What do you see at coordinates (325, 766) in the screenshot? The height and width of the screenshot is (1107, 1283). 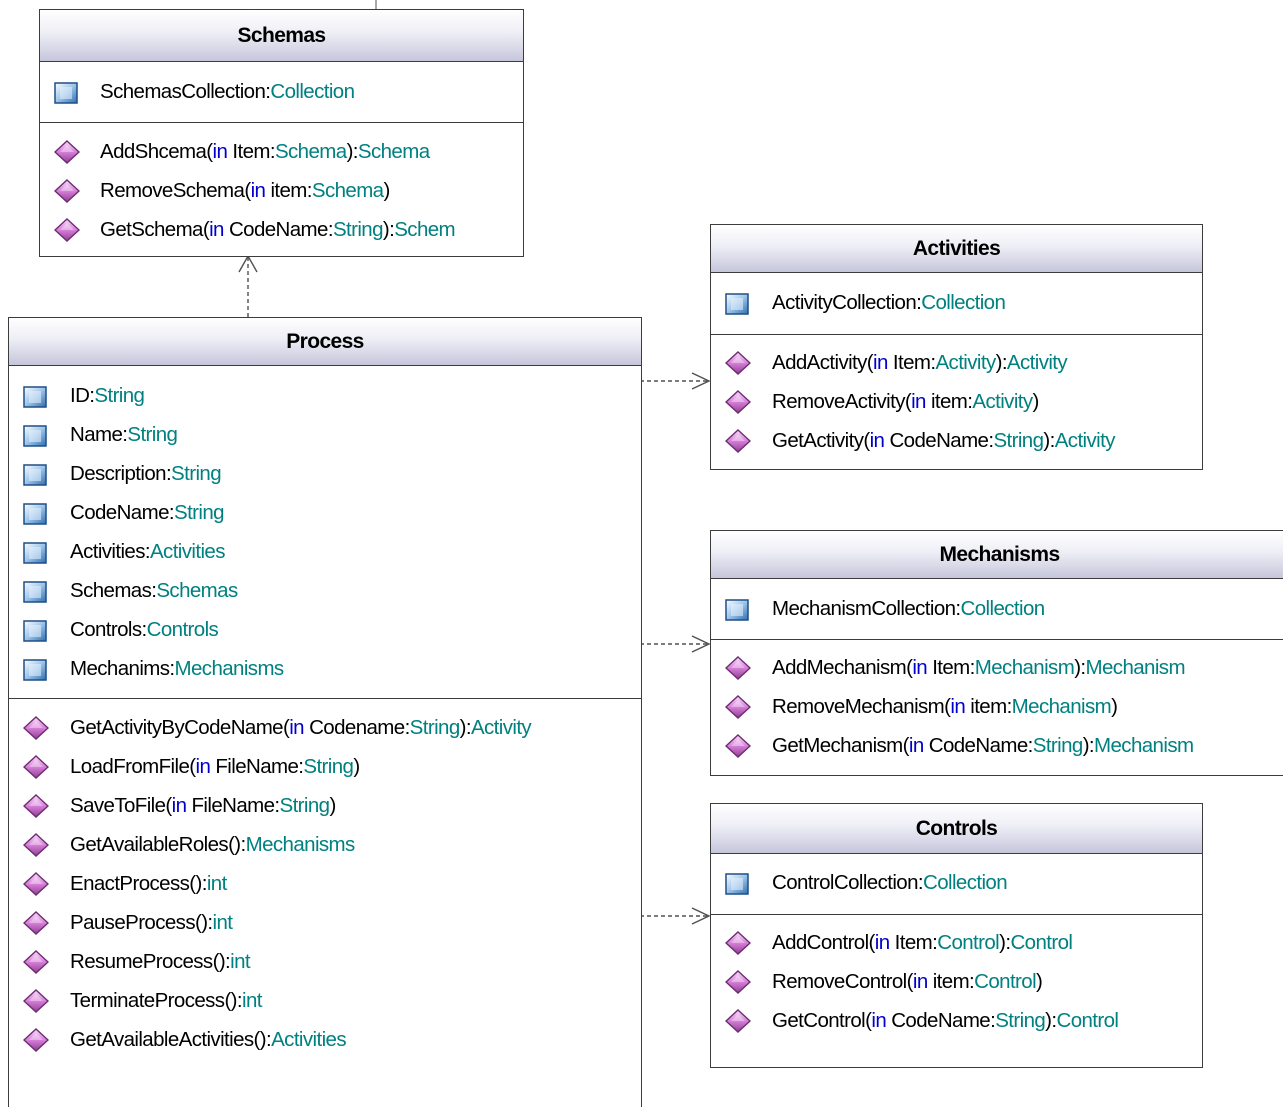 I see `method-row: LoadFromFile(in FileName:String)` at bounding box center [325, 766].